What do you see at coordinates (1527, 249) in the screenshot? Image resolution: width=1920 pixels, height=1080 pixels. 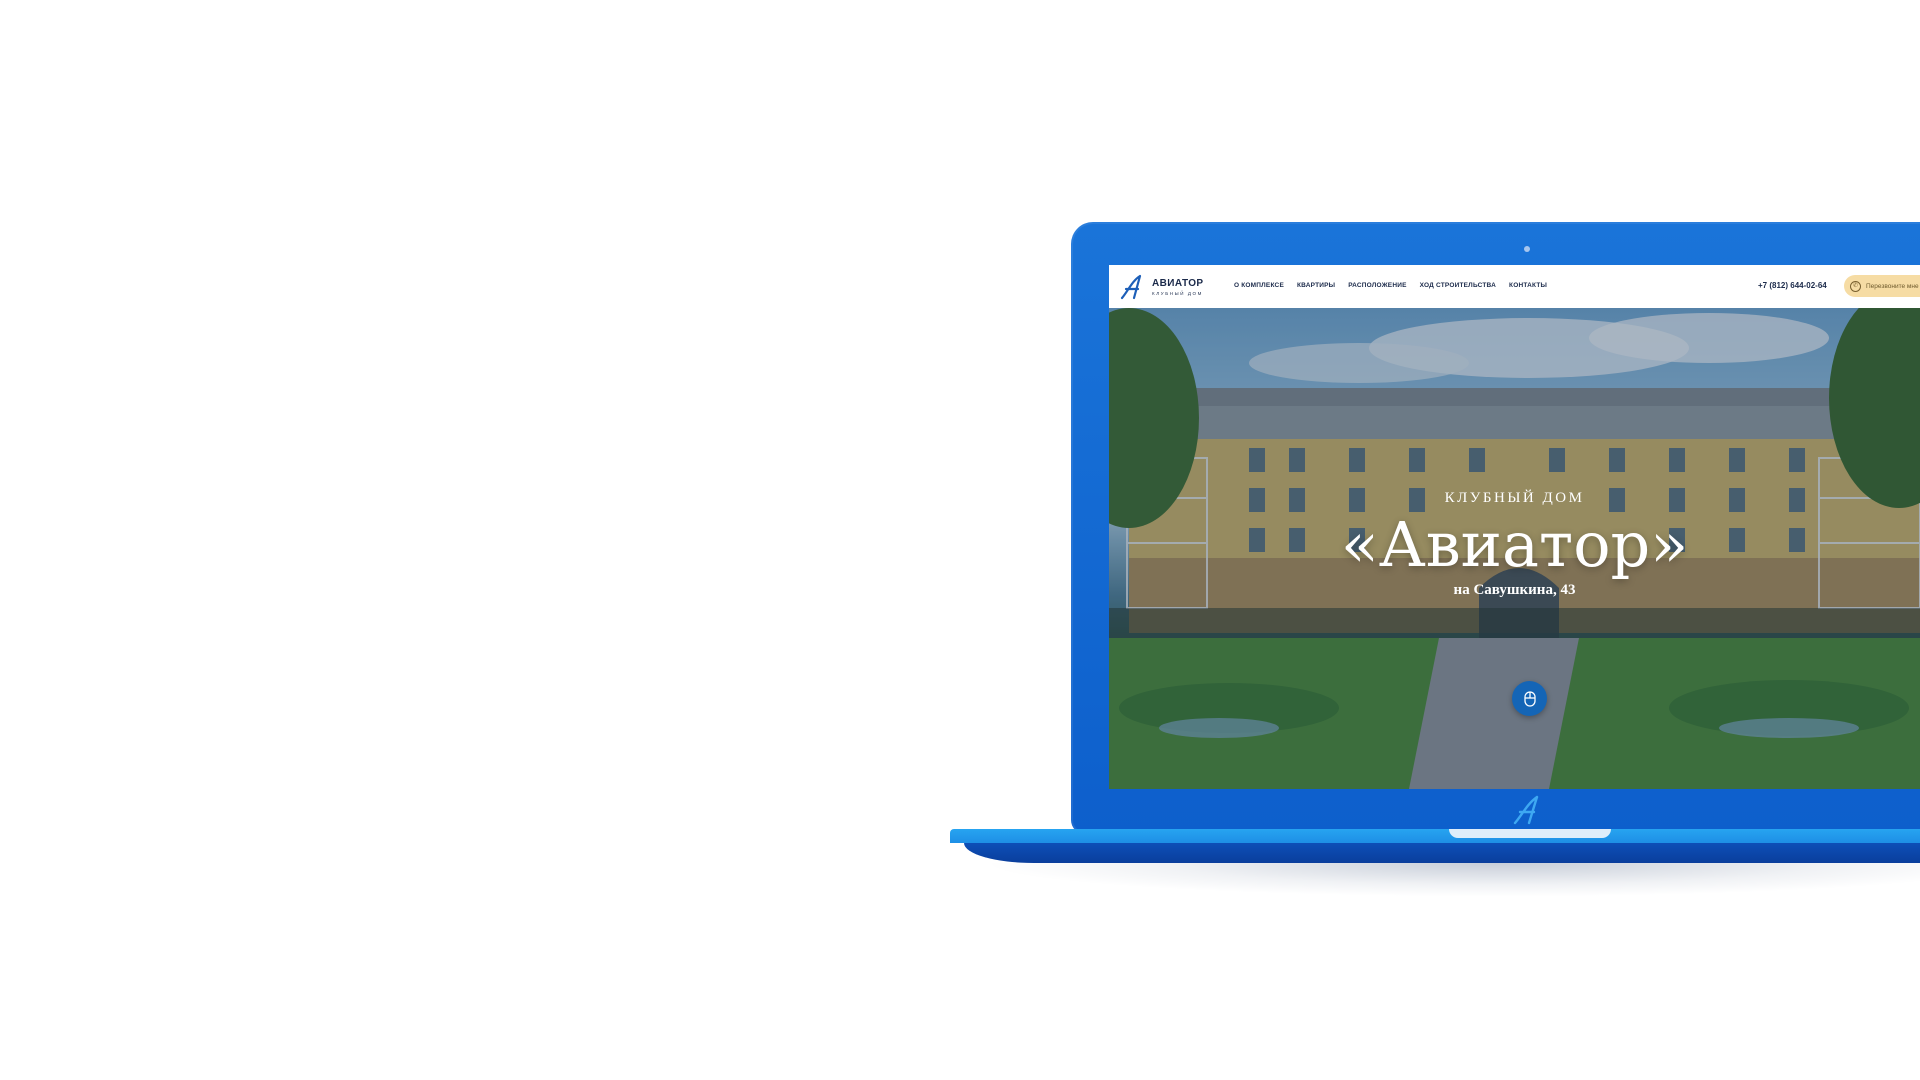 I see `laptop-camera` at bounding box center [1527, 249].